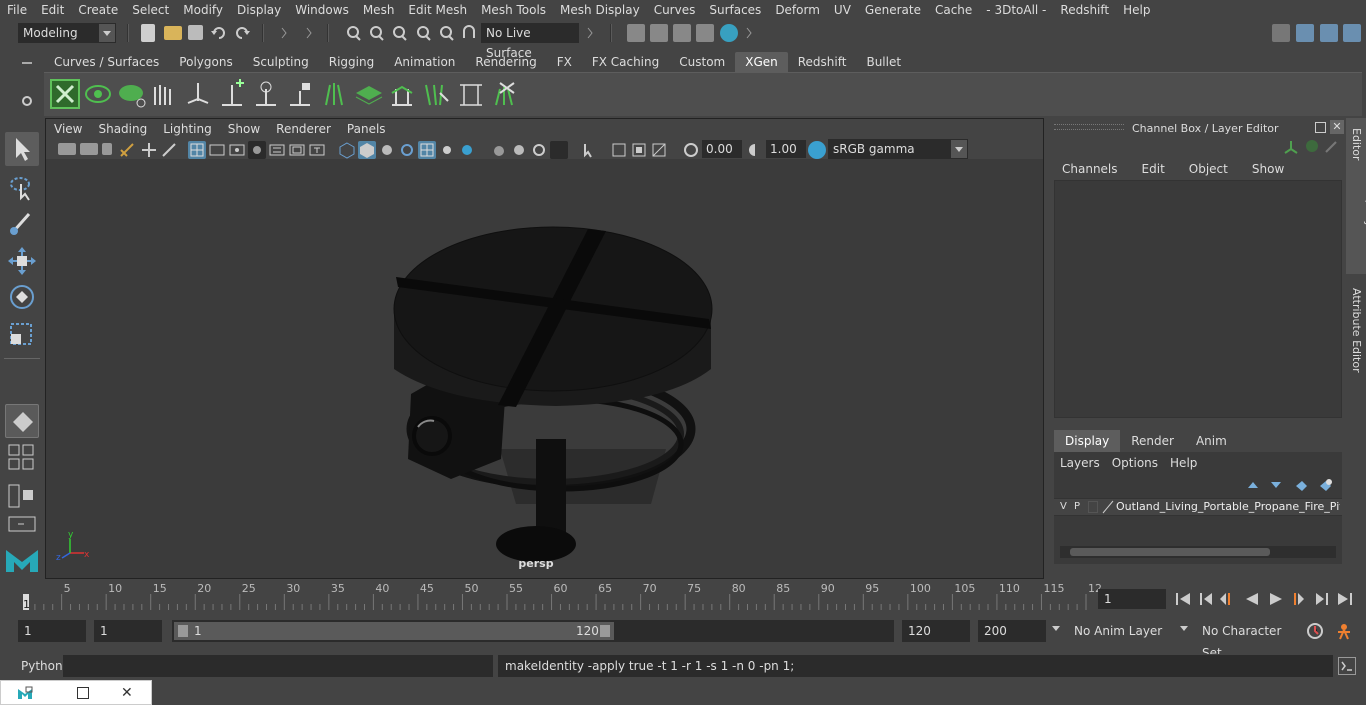 This screenshot has width=1366, height=705. Describe the element at coordinates (164, 94) in the screenshot. I see `xgen-groom-icon` at that location.